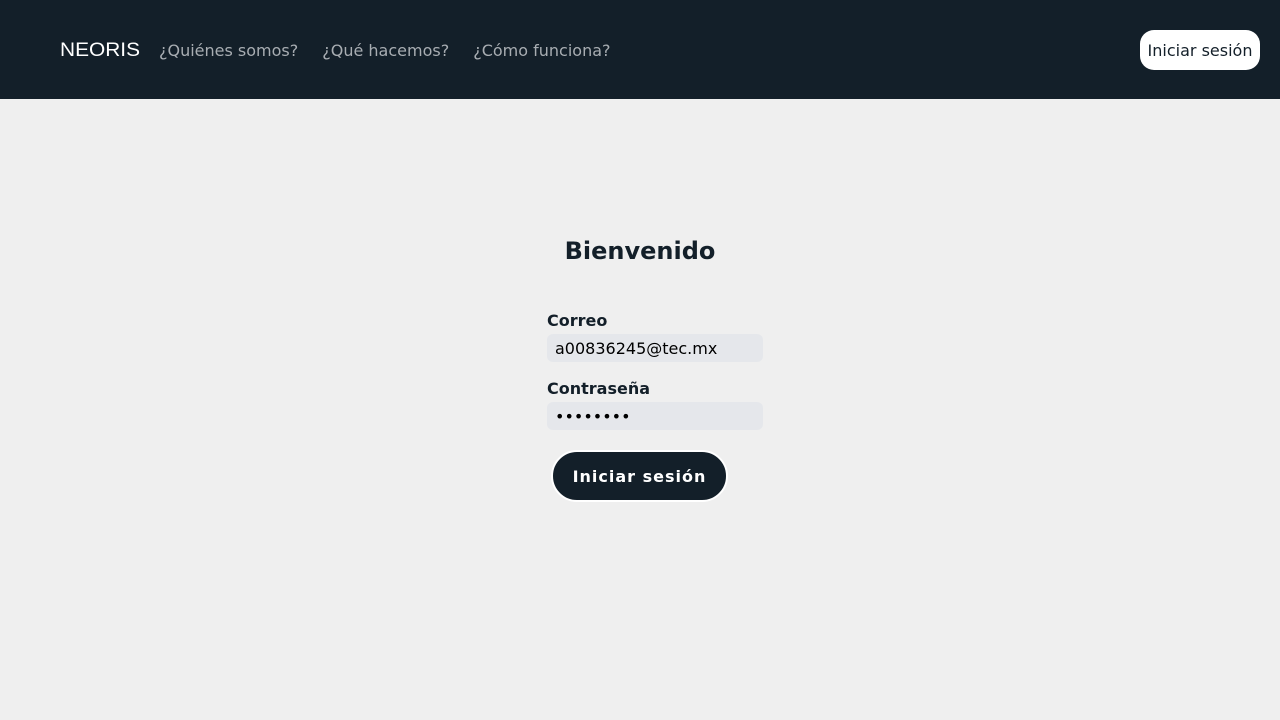 The width and height of the screenshot is (1280, 720). I want to click on nav-link-que-hacemos: ¿Qué hacemos?, so click(385, 50).